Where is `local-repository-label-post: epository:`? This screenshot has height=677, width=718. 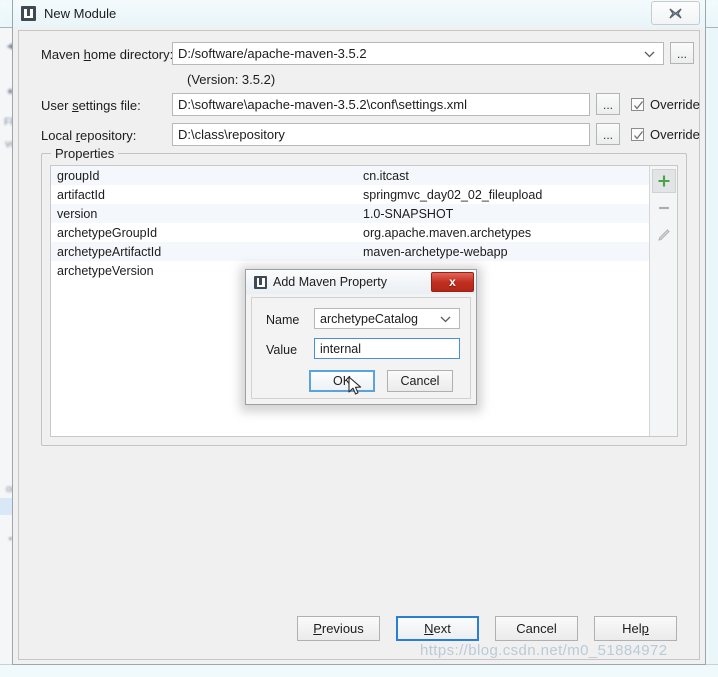
local-repository-label-post: epository: is located at coordinates (108, 135).